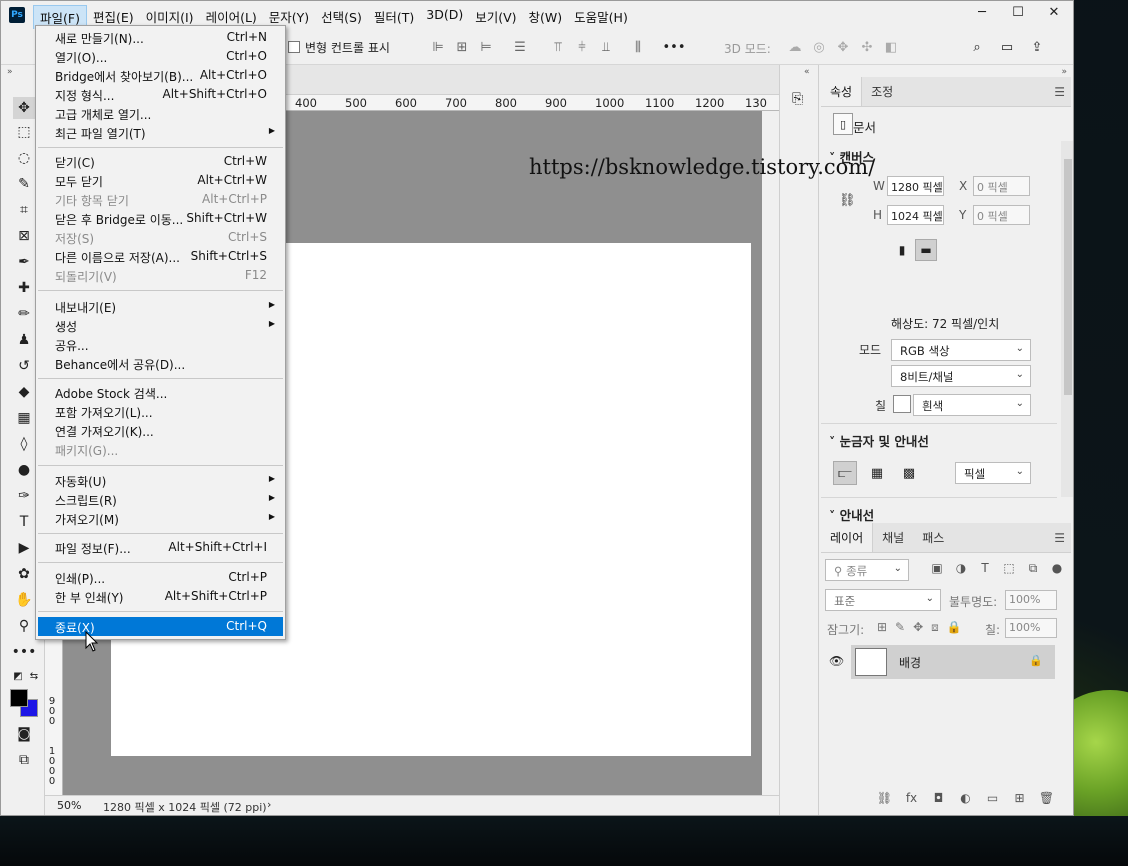 The image size is (1128, 866). Describe the element at coordinates (486, 47) in the screenshot. I see `align-right-icon: ⊨` at that location.